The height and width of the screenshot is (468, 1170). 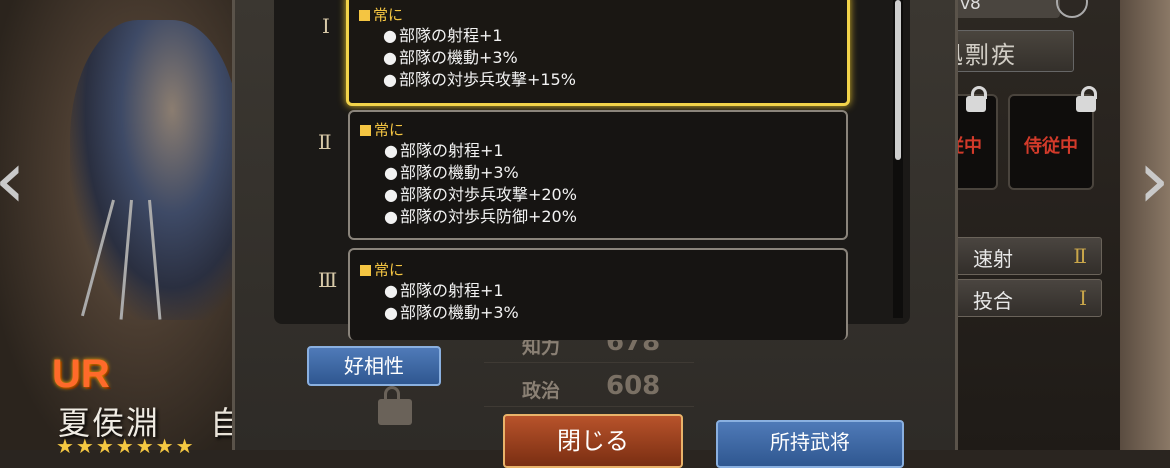 I want to click on affinity-button: 好相性, so click(x=374, y=366).